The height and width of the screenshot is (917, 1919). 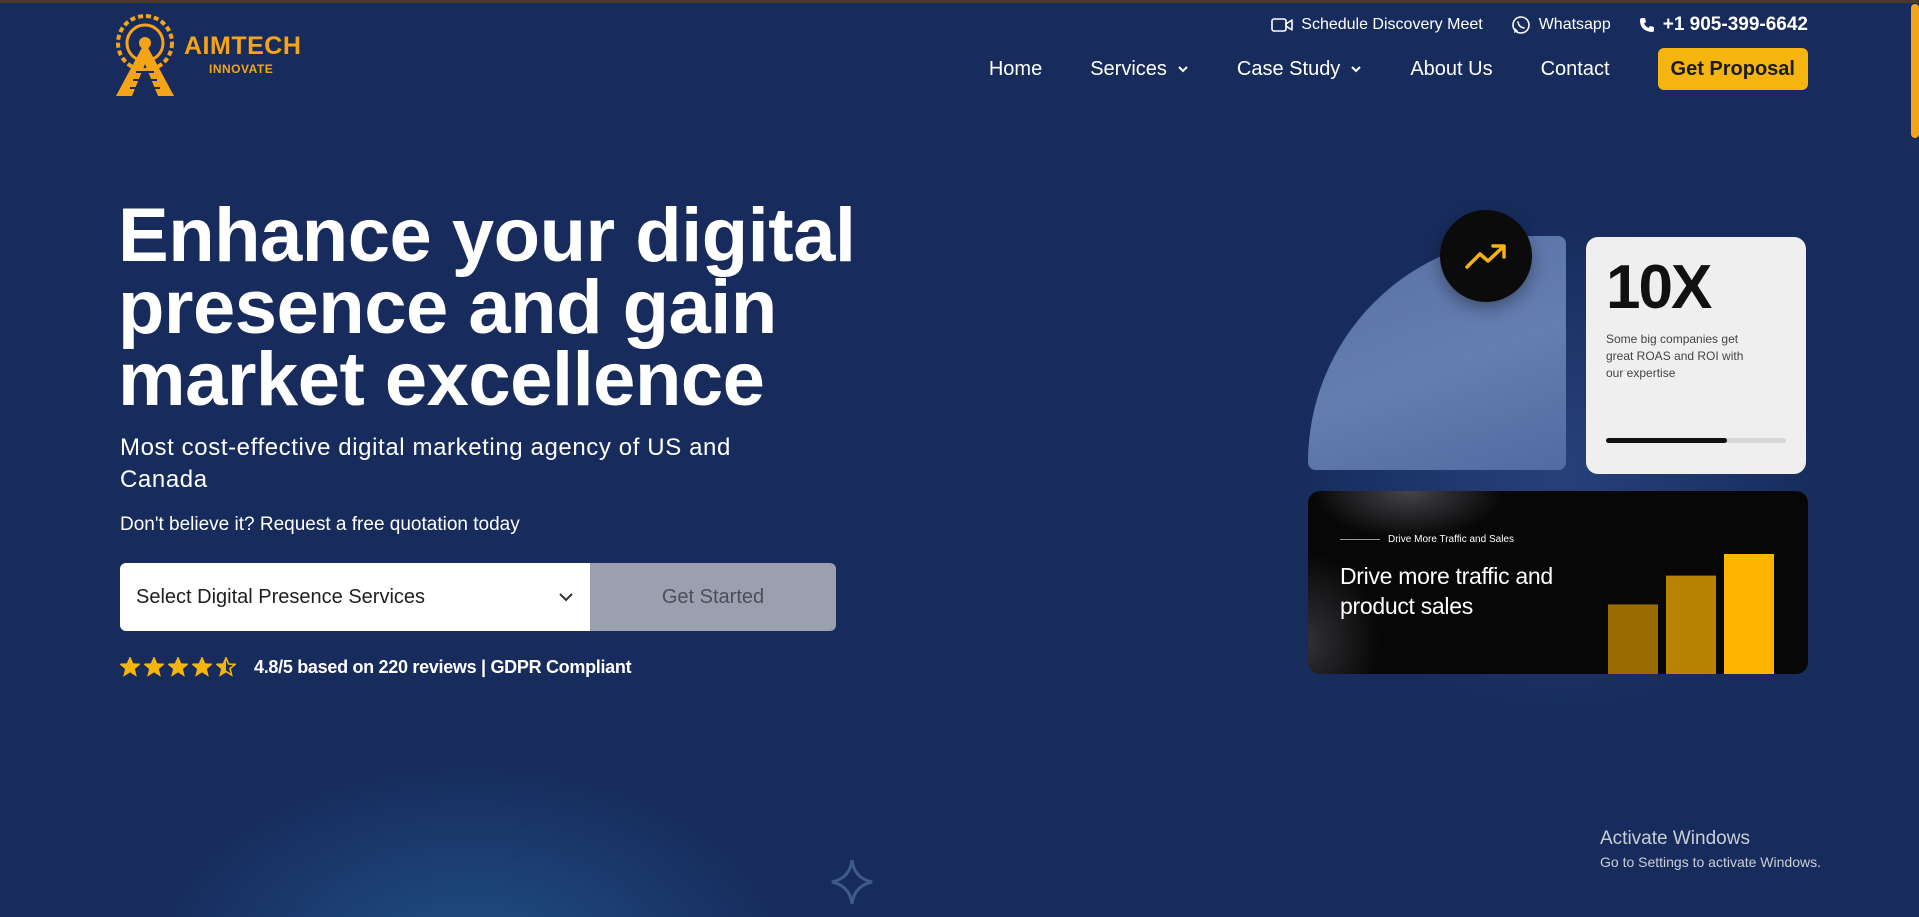 What do you see at coordinates (145, 55) in the screenshot?
I see `tower-logo-icon` at bounding box center [145, 55].